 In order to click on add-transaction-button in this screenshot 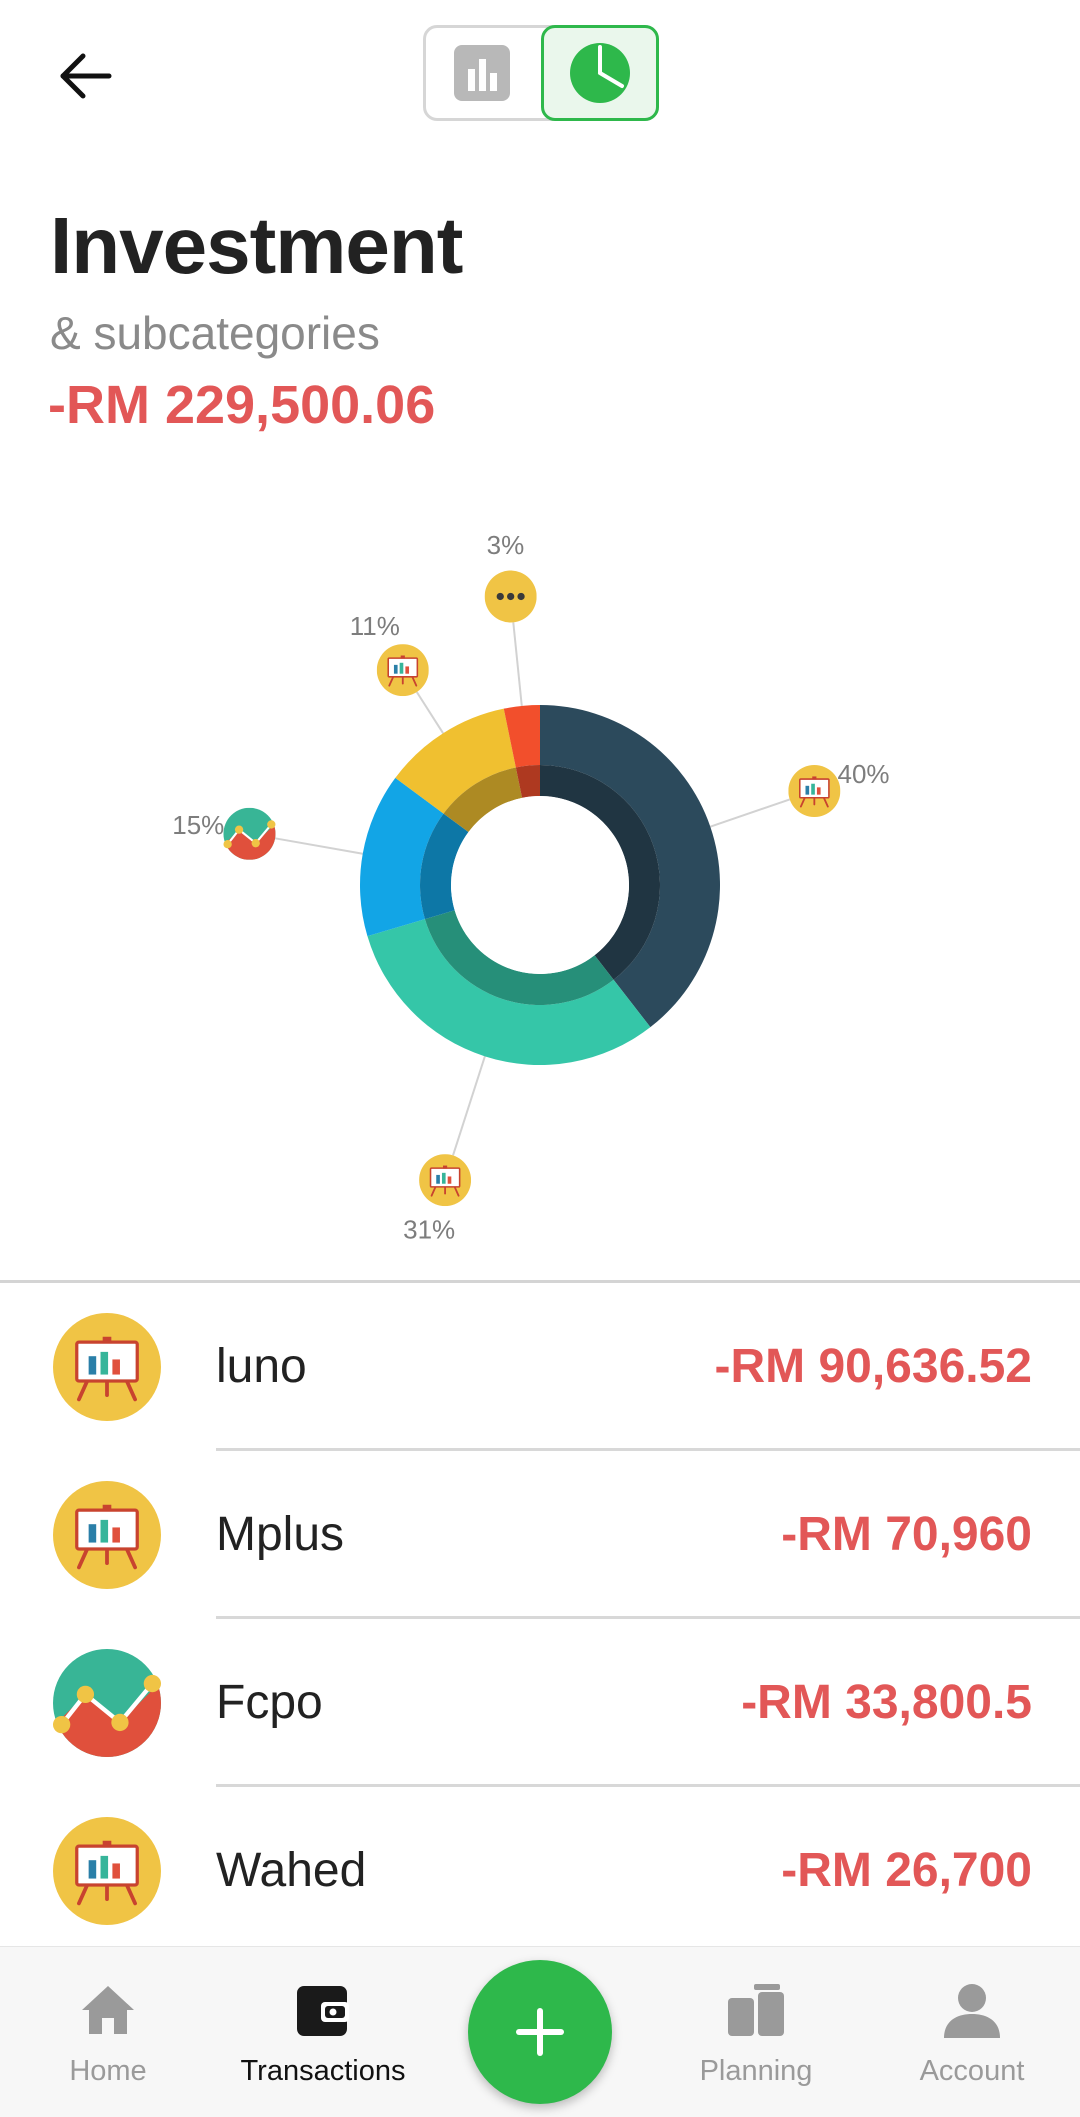, I will do `click(540, 2032)`.